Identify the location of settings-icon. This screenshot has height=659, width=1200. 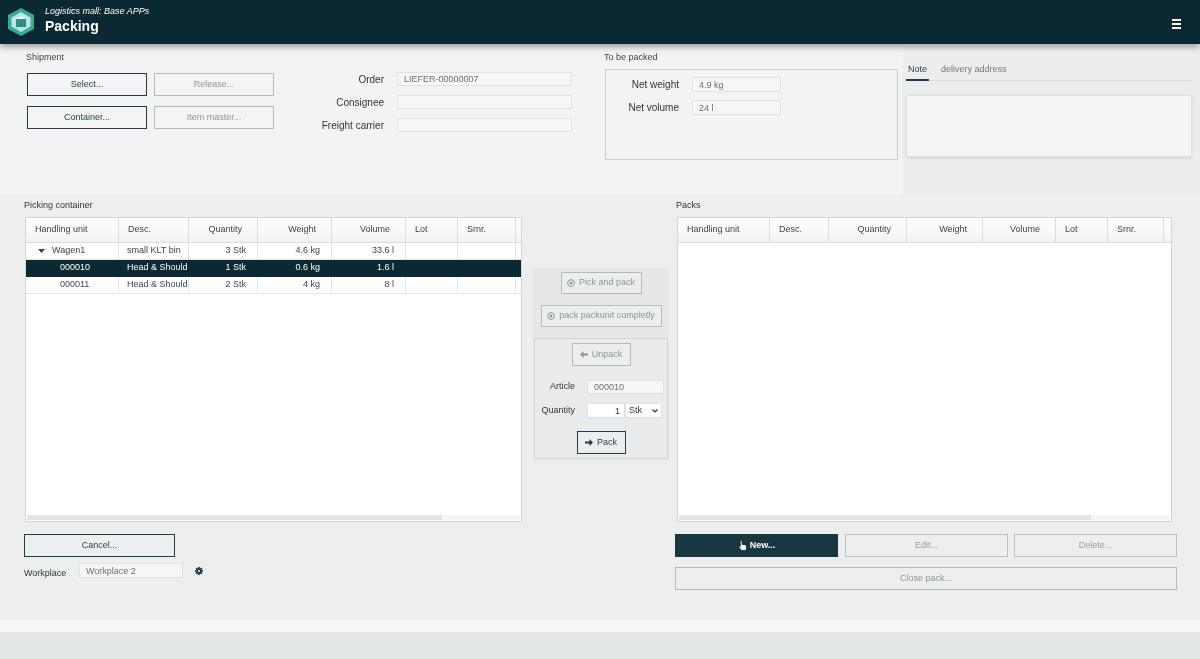
(199, 570).